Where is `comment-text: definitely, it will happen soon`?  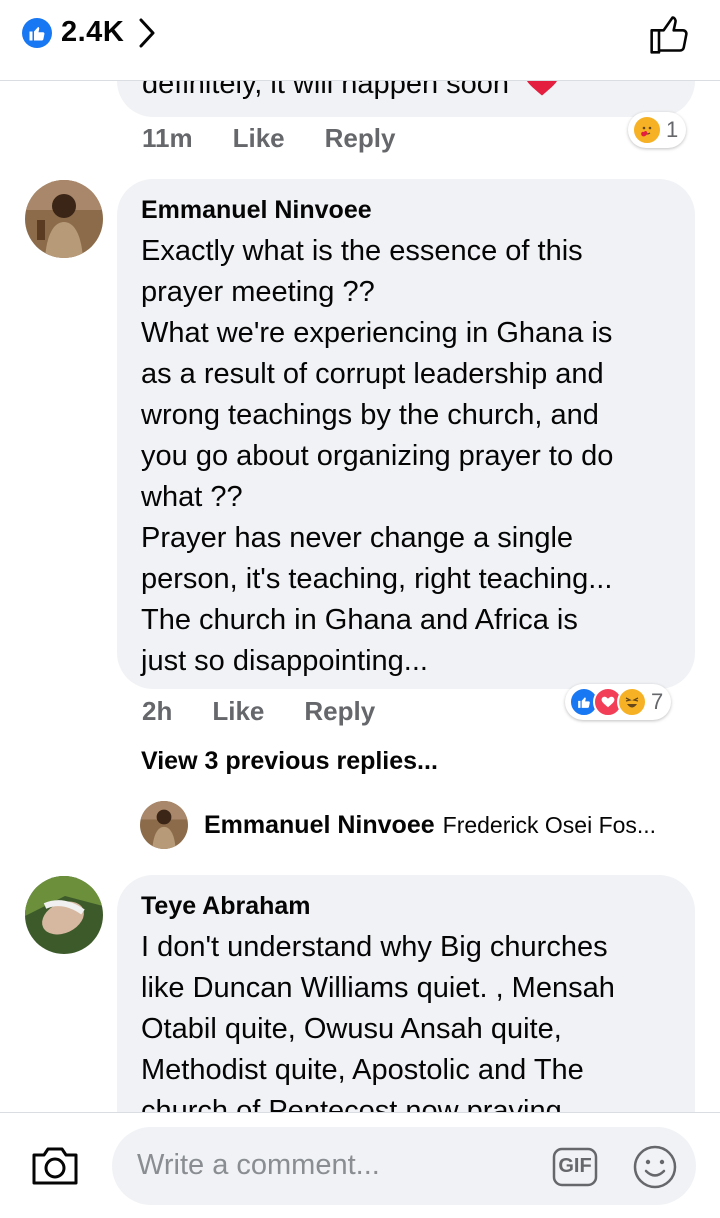
comment-text: definitely, it will happen soon is located at coordinates (351, 91).